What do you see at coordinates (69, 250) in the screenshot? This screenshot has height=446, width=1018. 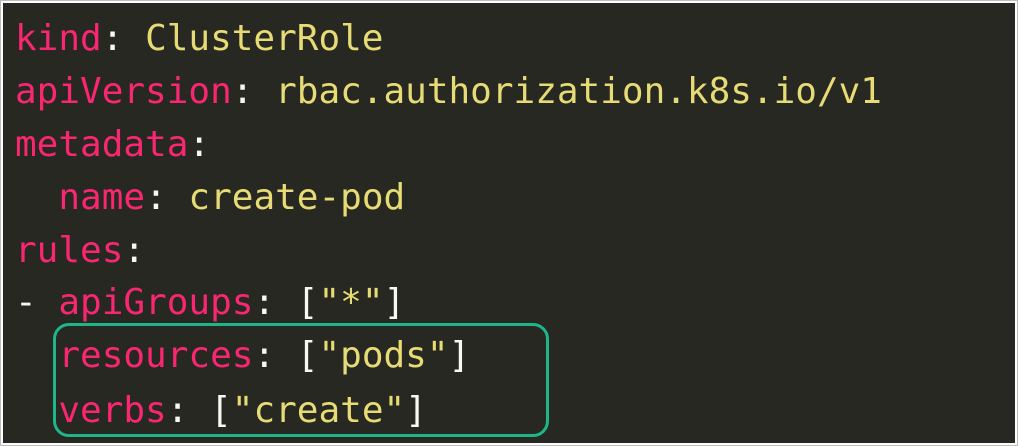 I see `yaml-key-rules: rules` at bounding box center [69, 250].